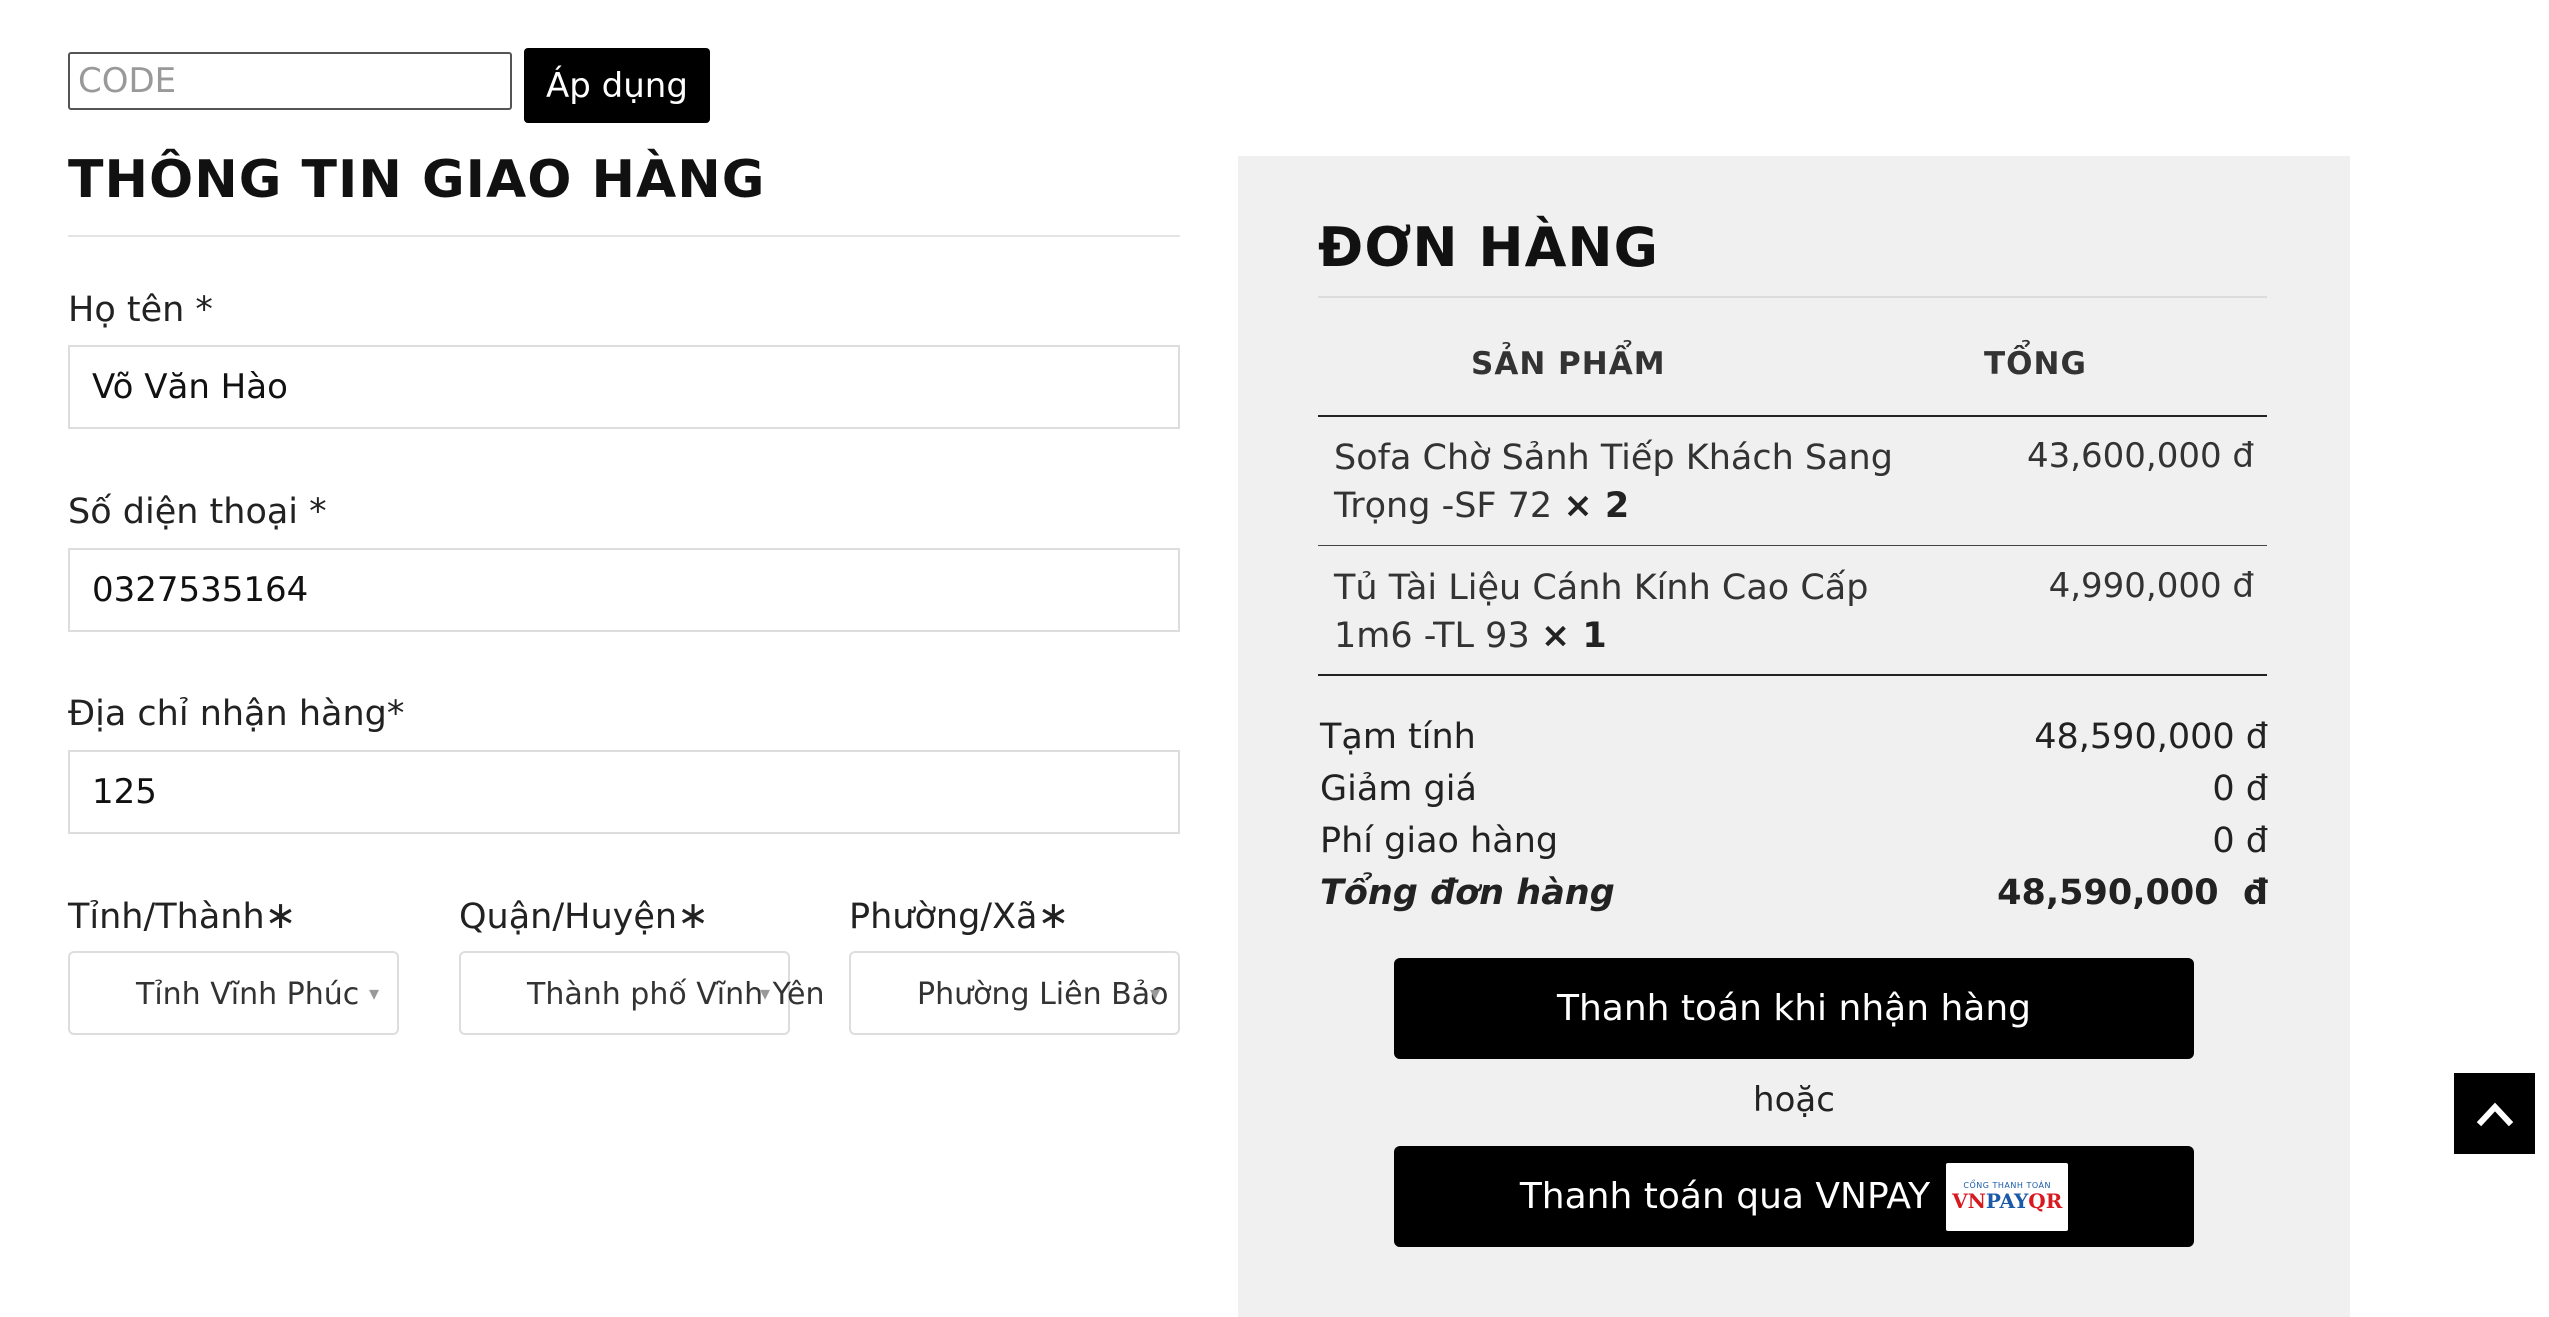 The height and width of the screenshot is (1317, 2549). Describe the element at coordinates (1467, 893) in the screenshot. I see `order-total-label: Tổng đơn hàng` at that location.